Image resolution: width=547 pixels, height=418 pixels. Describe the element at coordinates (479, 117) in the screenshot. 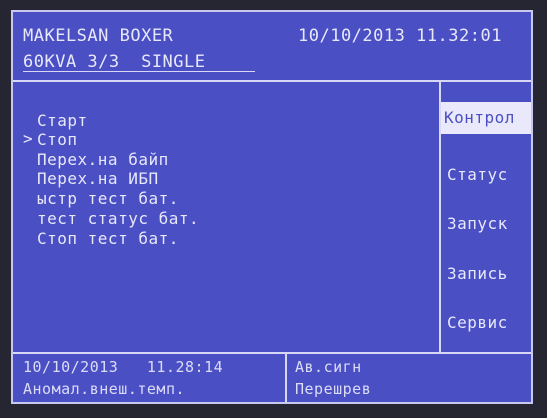

I see `side-menu-control: Контрол` at that location.